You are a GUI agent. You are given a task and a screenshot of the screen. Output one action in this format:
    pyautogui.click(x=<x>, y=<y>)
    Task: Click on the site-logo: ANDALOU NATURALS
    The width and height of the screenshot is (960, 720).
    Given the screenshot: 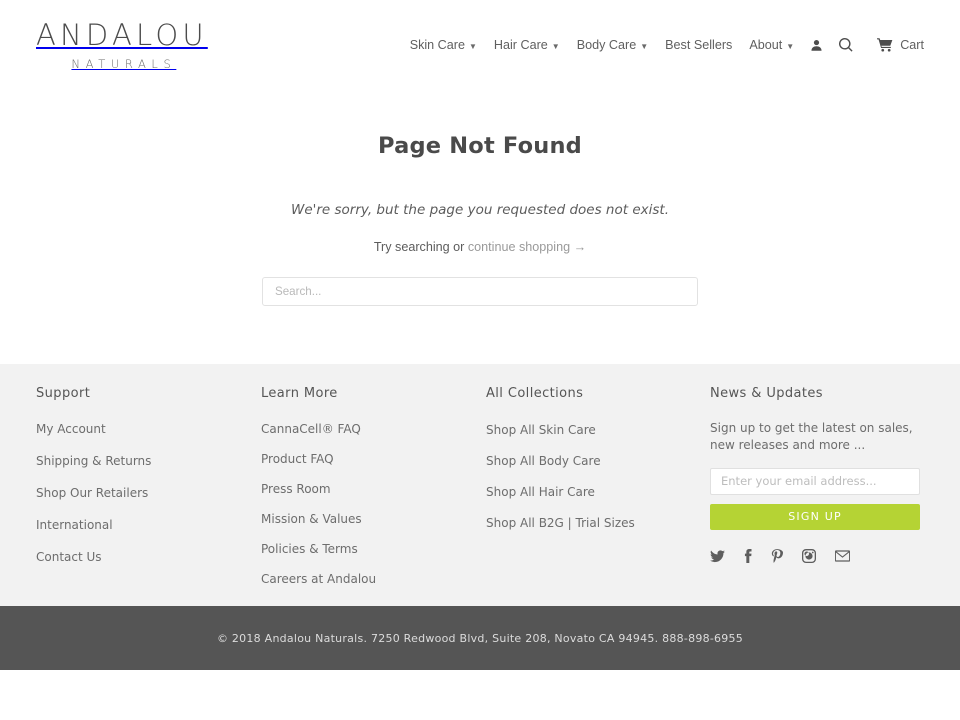 What is the action you would take?
    pyautogui.click(x=122, y=46)
    